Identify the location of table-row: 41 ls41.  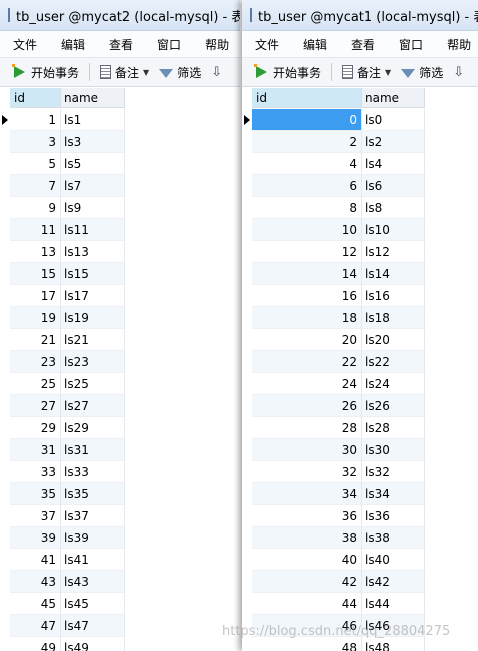
(120, 560).